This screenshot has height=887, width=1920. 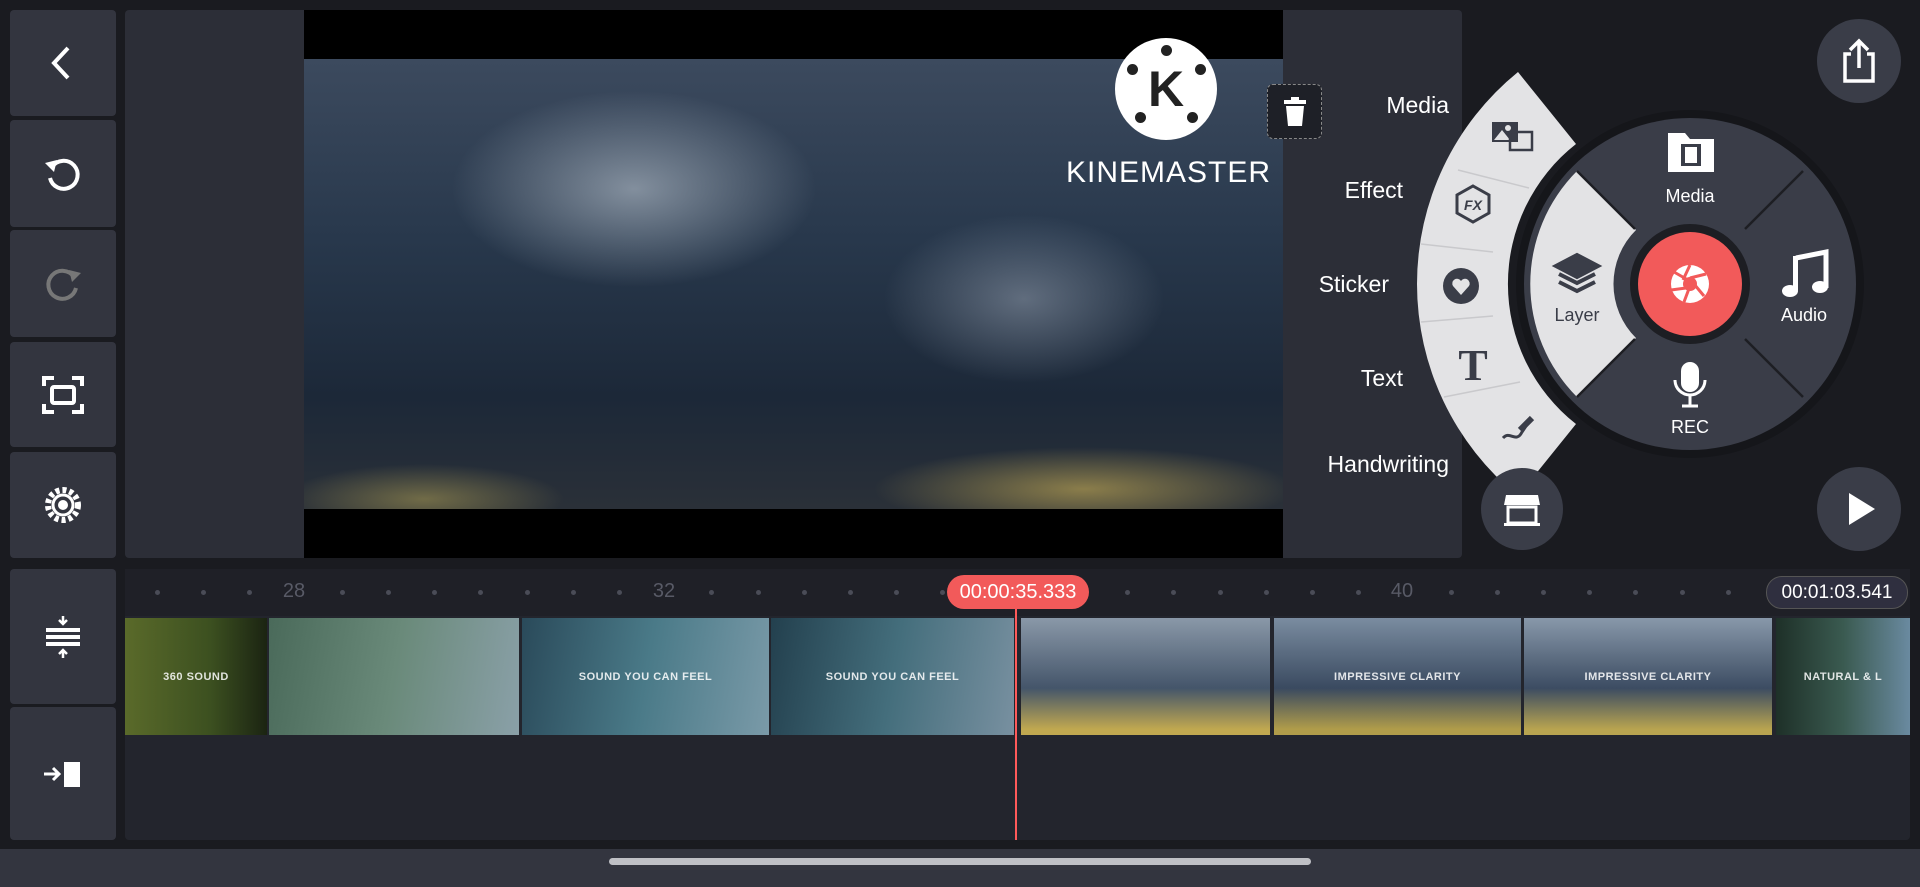 I want to click on ruler-label: 40, so click(x=1402, y=591).